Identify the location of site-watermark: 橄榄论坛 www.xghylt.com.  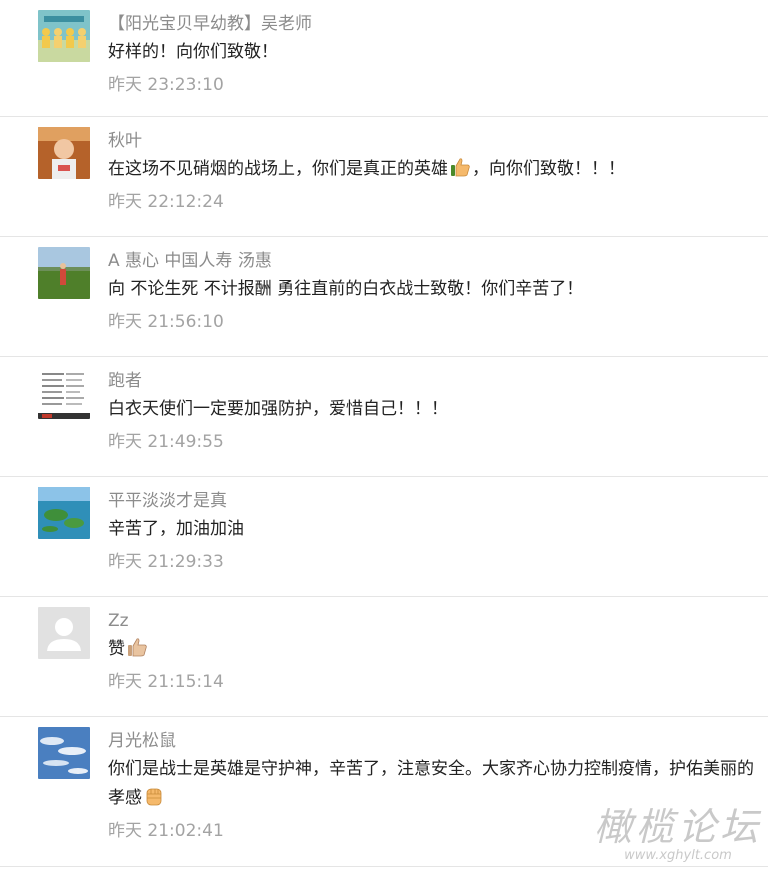
(678, 834).